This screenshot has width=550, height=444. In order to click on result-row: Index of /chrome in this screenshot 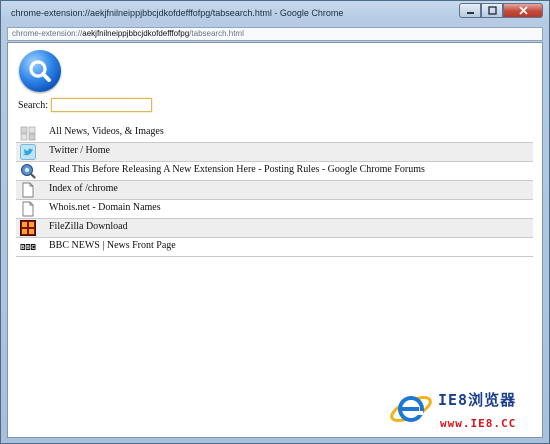, I will do `click(274, 190)`.